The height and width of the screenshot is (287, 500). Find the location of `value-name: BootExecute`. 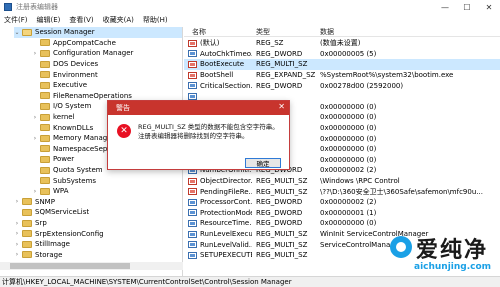

value-name: BootExecute is located at coordinates (222, 64).